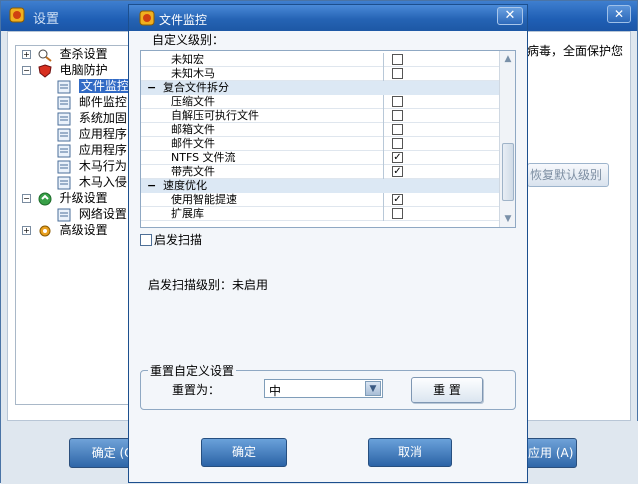 This screenshot has width=638, height=484. I want to click on tree-item-trojan-behavior: 木马行为, so click(91, 166).